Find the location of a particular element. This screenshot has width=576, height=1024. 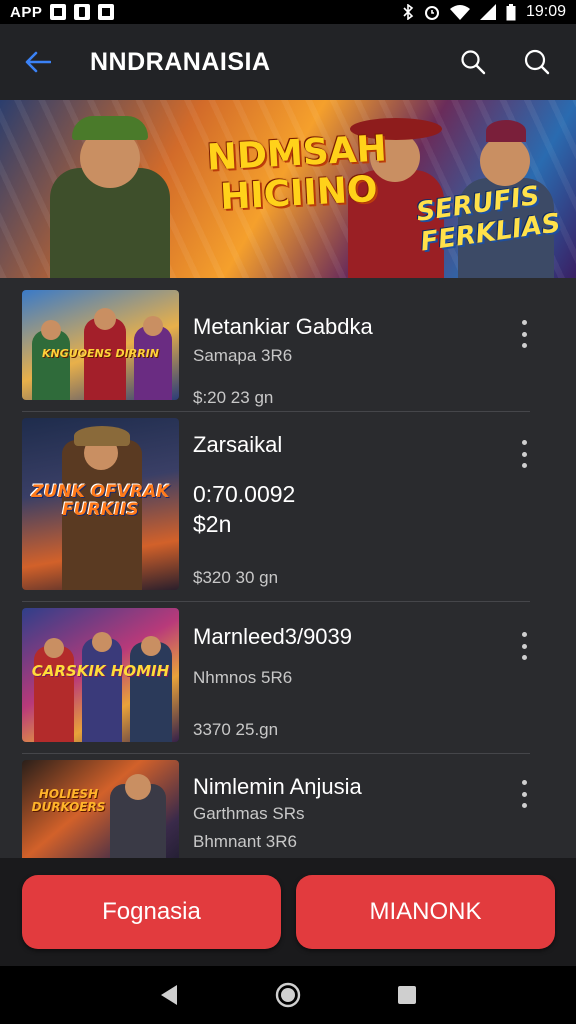

thumbnail-logo: CARSKIK HOMIH is located at coordinates (100, 671).